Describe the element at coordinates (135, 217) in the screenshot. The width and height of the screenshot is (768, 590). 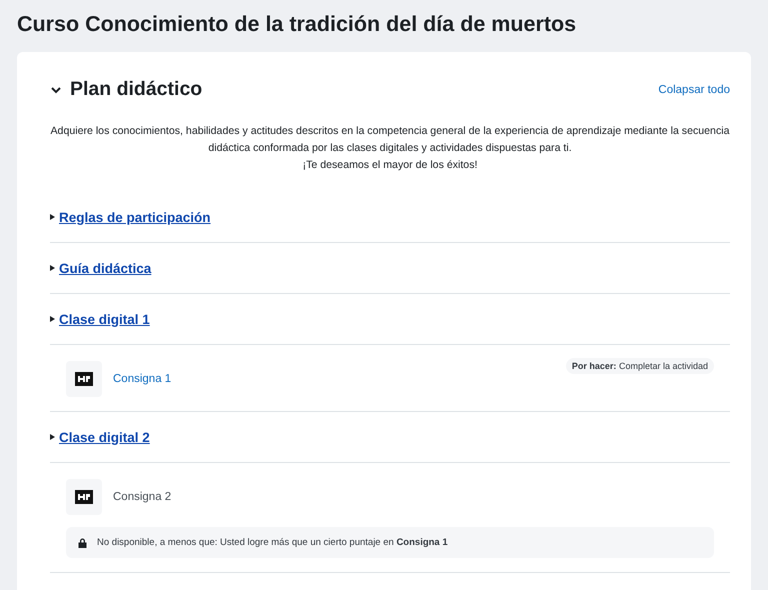
I see `subsection-link: Reglas de participación` at that location.